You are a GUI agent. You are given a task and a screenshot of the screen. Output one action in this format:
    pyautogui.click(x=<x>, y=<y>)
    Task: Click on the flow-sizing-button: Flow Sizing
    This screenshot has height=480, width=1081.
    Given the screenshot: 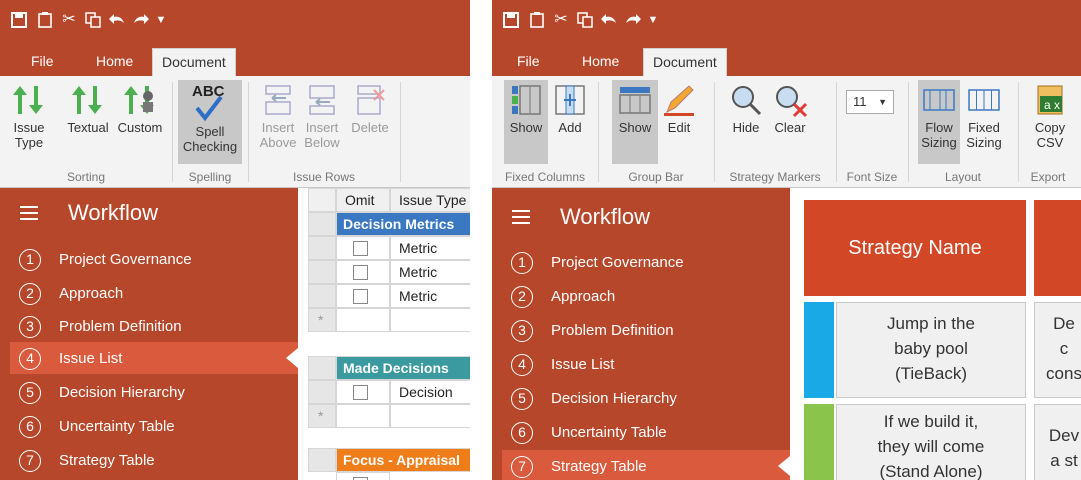 What is the action you would take?
    pyautogui.click(x=939, y=122)
    